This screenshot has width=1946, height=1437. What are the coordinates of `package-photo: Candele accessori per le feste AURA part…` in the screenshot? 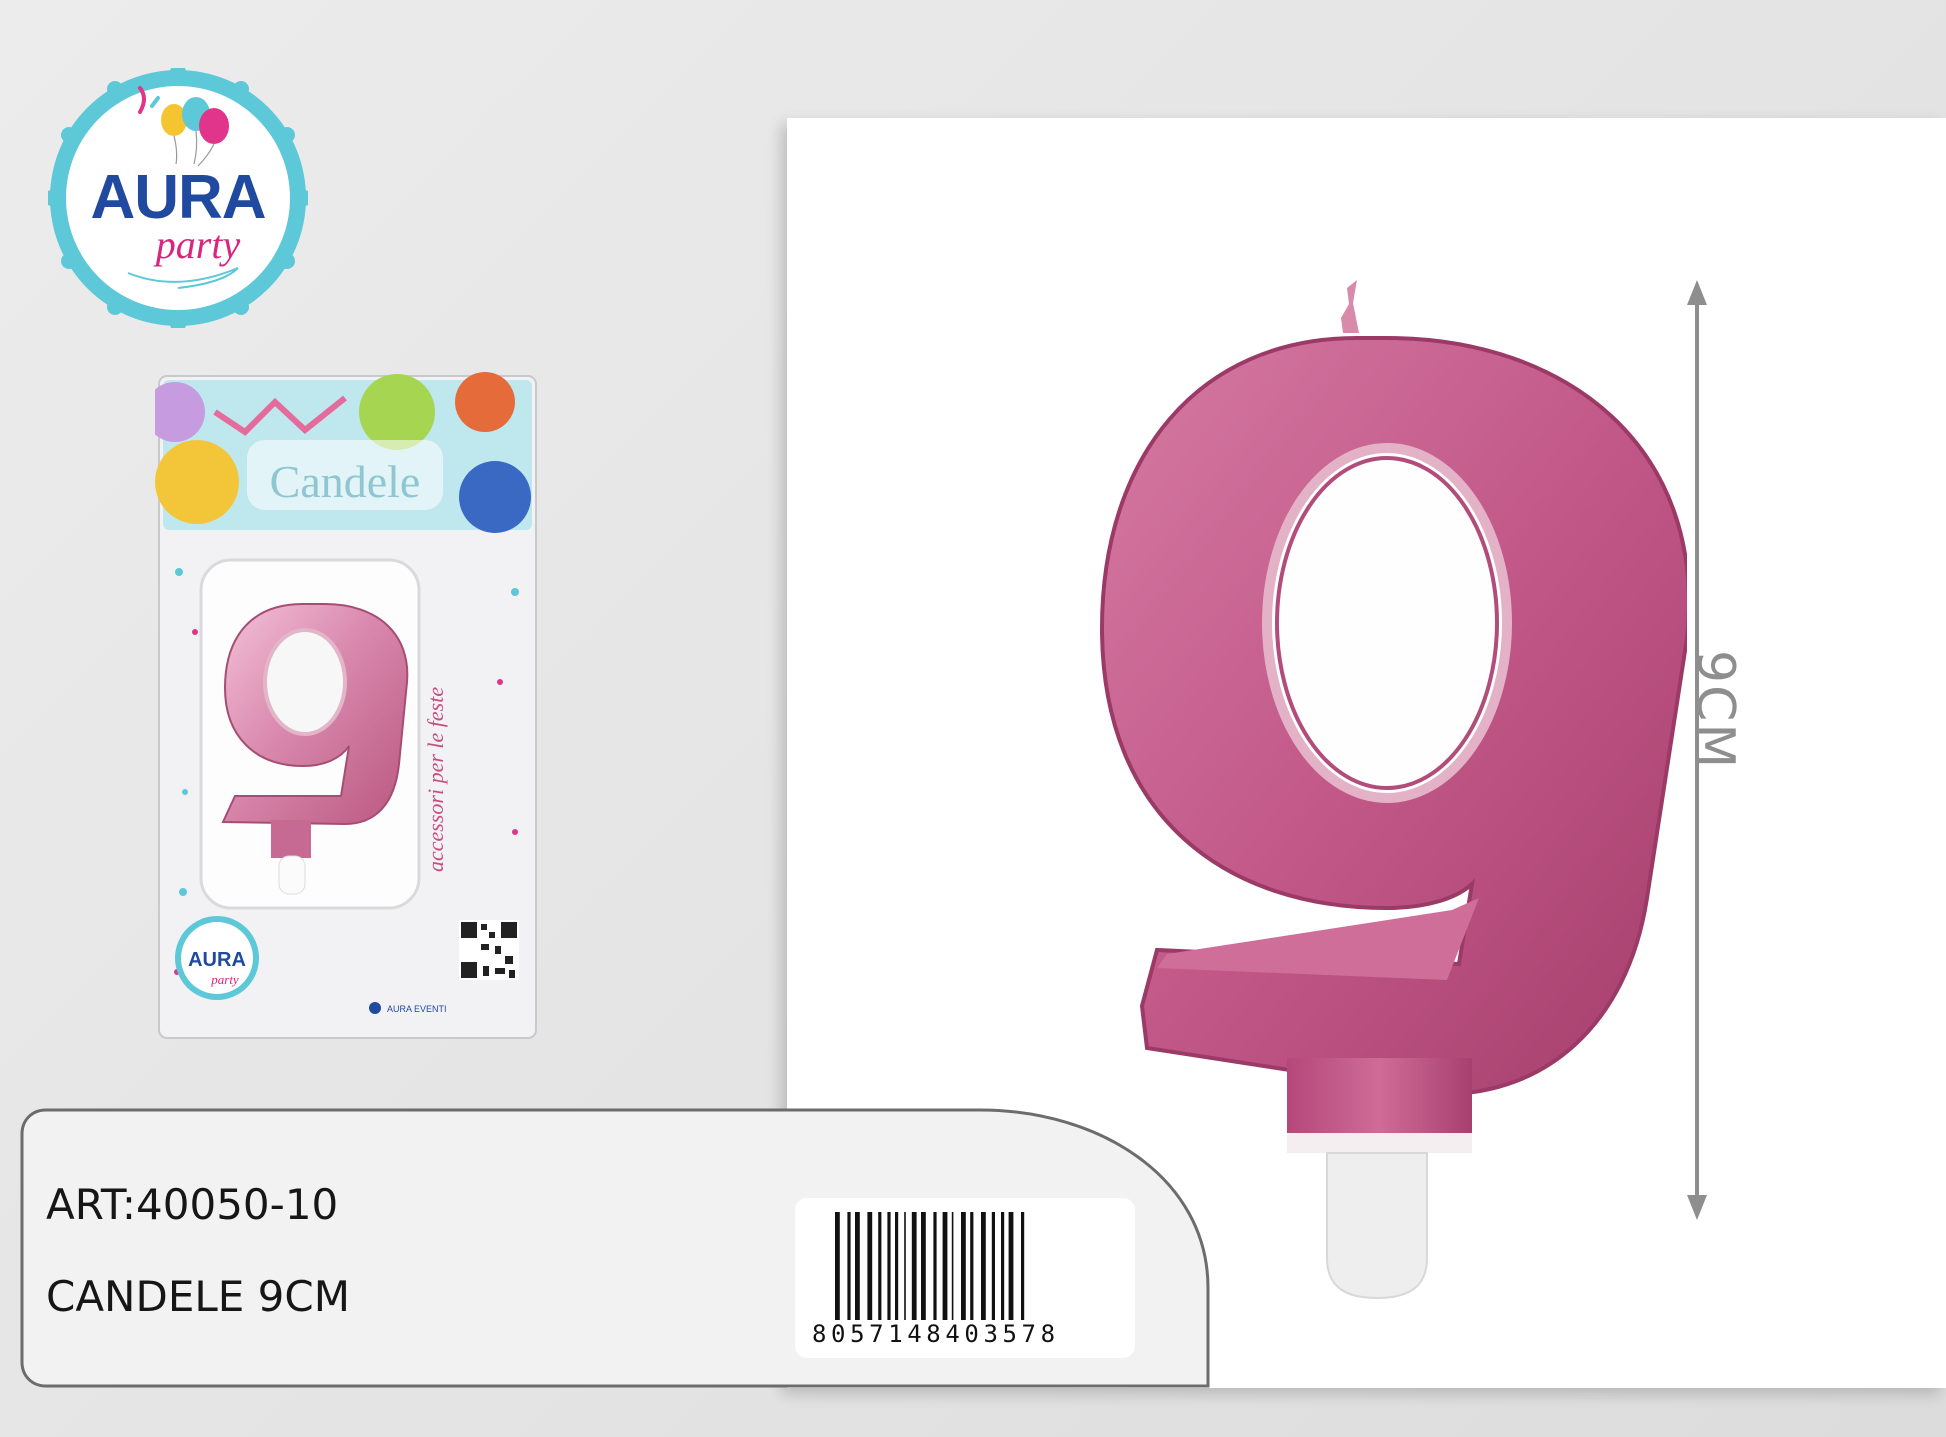 It's located at (346, 705).